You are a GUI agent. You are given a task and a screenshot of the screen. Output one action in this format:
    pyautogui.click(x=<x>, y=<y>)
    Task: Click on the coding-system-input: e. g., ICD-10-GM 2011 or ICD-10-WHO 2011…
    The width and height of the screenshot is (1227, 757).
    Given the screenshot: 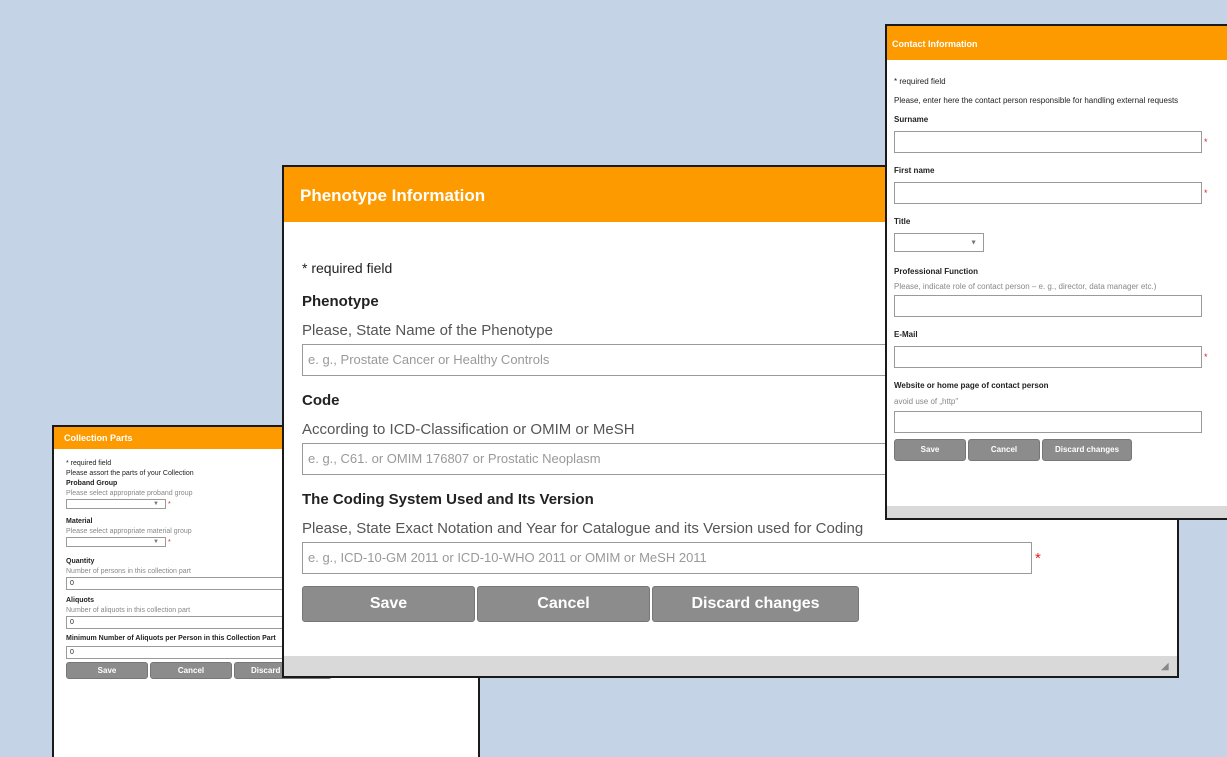 What is the action you would take?
    pyautogui.click(x=667, y=558)
    